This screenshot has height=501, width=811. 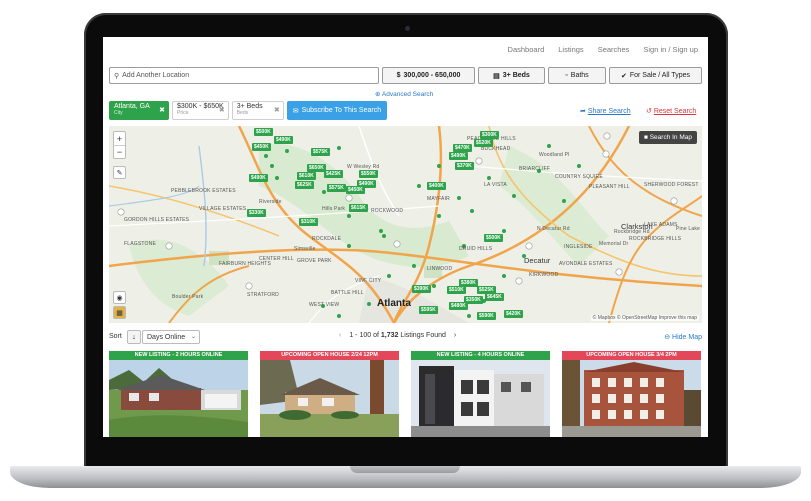 I want to click on next-page-icon: ›, so click(x=455, y=335).